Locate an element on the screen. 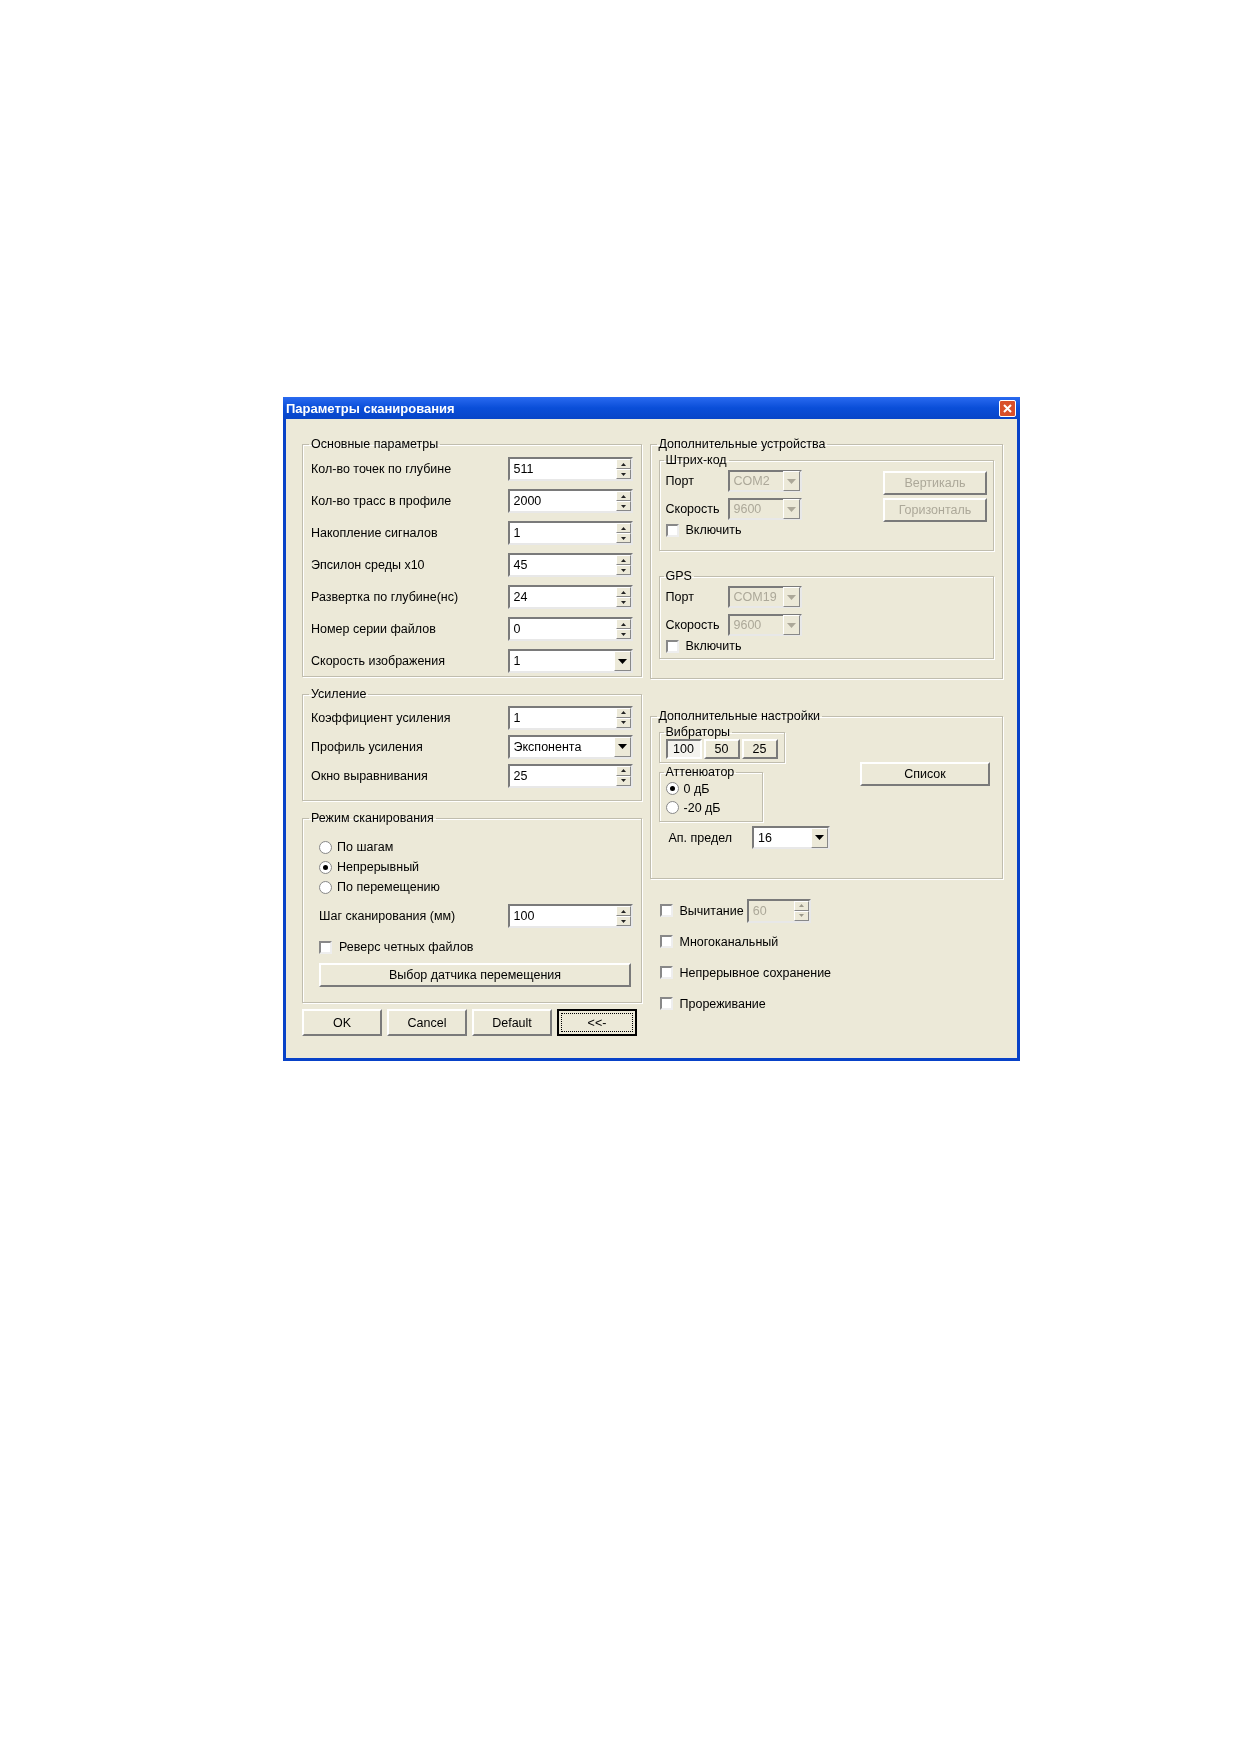 The height and width of the screenshot is (1752, 1239). group-title: Усиление is located at coordinates (339, 694).